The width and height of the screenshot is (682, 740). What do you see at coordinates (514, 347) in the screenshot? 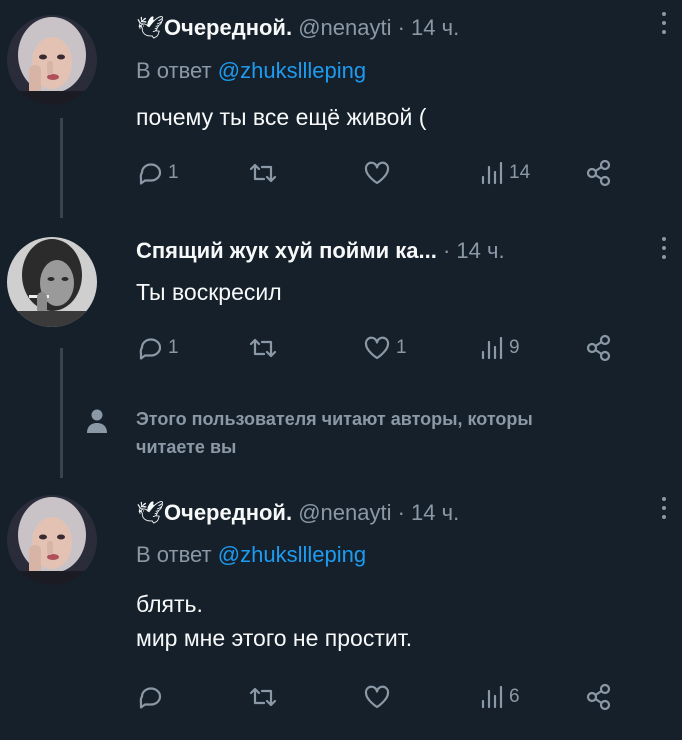
I see `views-count: 9` at bounding box center [514, 347].